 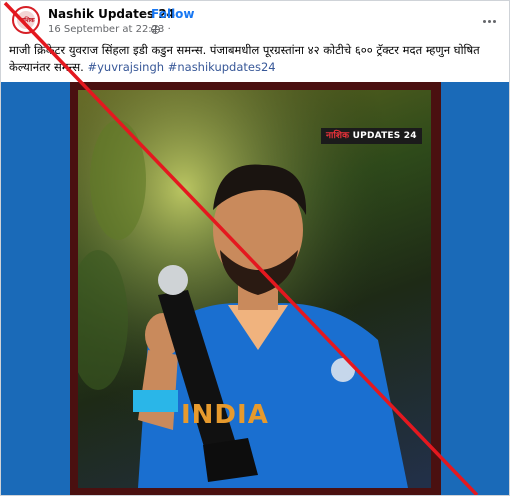 I want to click on avatar-logo: नाशिक, so click(x=27, y=20).